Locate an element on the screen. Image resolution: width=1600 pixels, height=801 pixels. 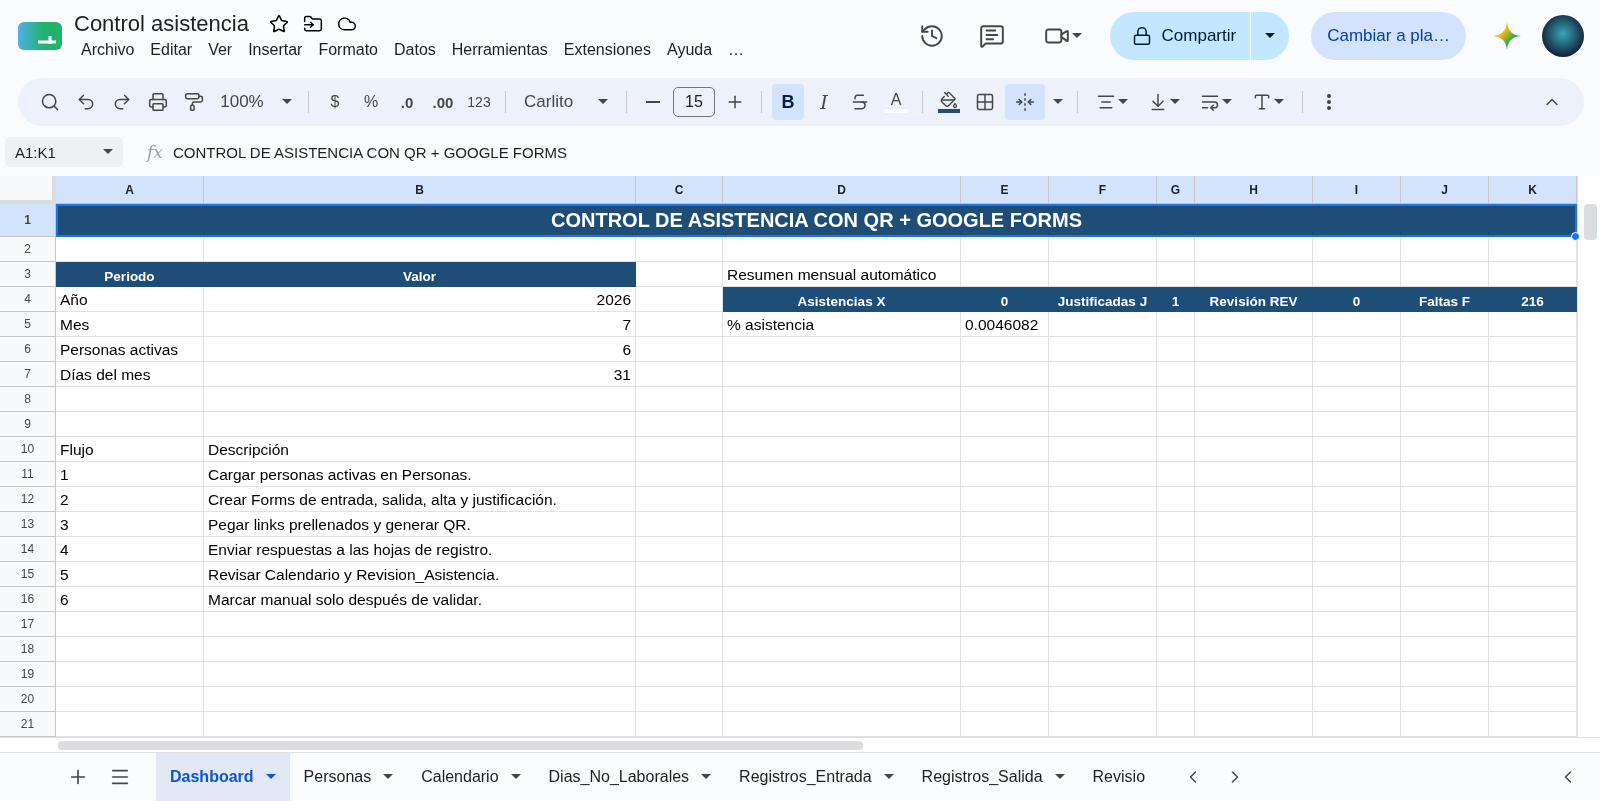
font-size-field: 15 is located at coordinates (694, 102).